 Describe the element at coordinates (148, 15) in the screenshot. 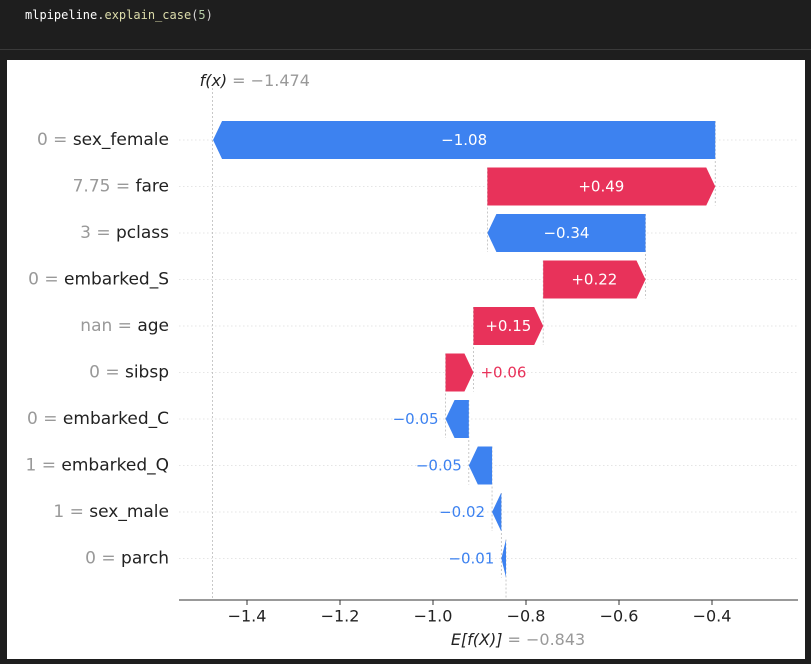

I see `code-function: explain_case` at that location.